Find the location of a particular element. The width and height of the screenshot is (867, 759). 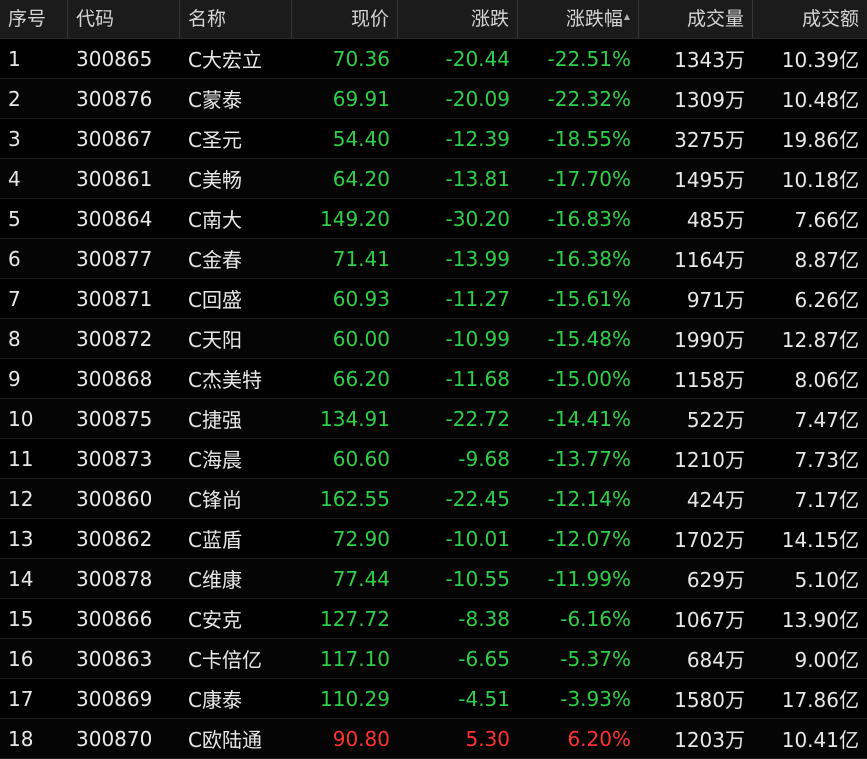

cell-turnover: 9.00亿 is located at coordinates (826, 660).